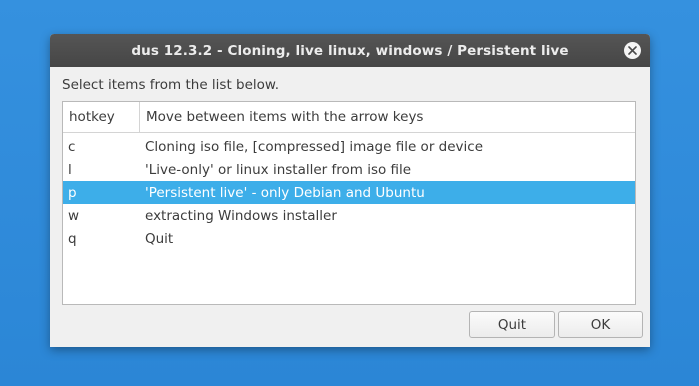 The width and height of the screenshot is (699, 386). I want to click on close-button, so click(632, 50).